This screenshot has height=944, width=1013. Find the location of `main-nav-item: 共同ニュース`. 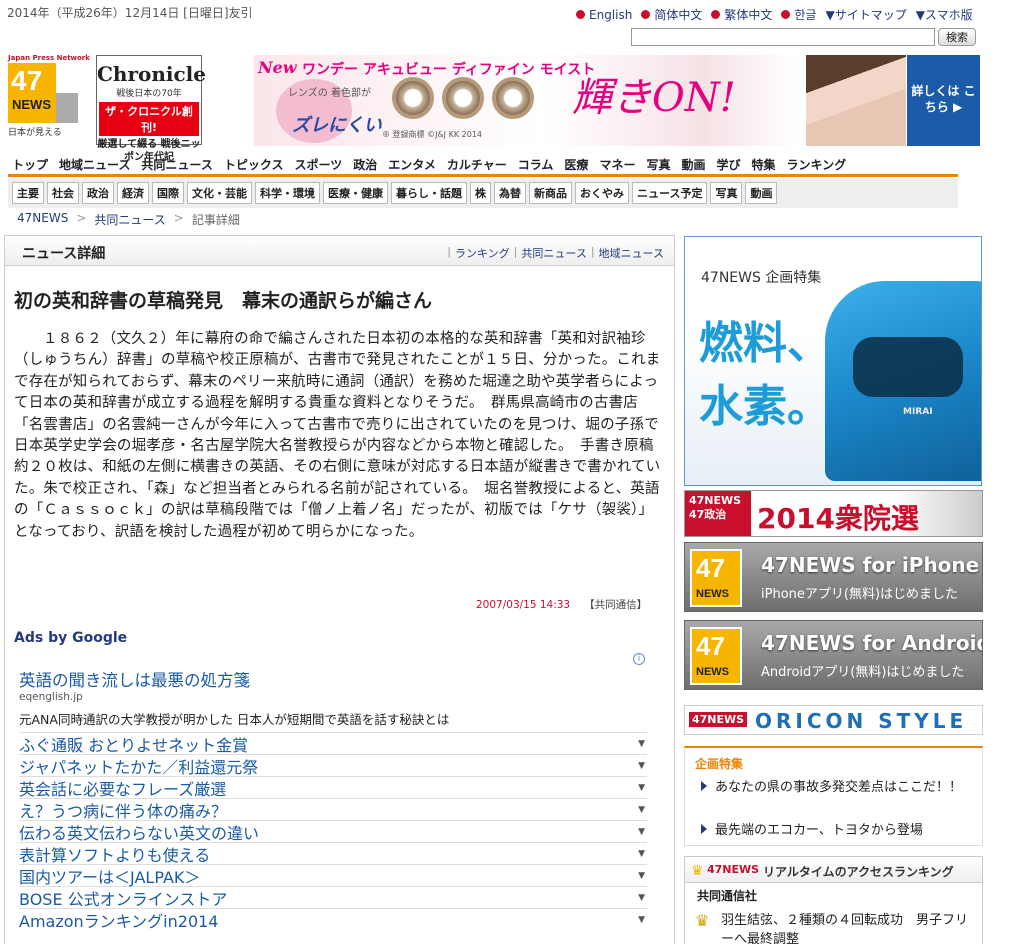

main-nav-item: 共同ニュース is located at coordinates (176, 164).